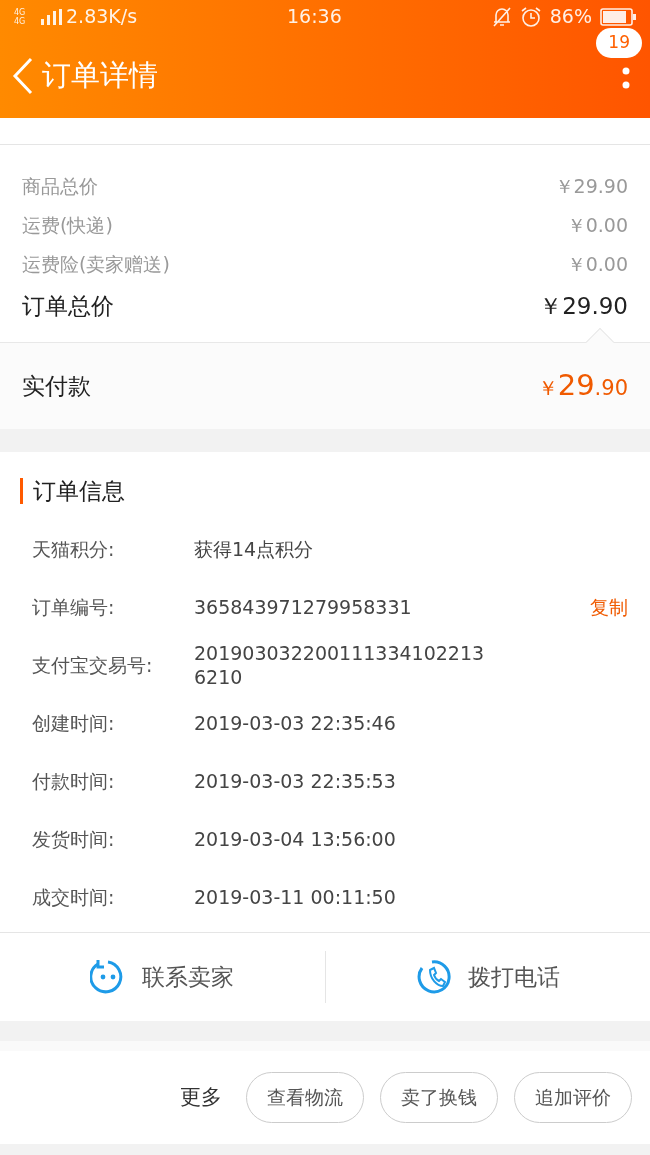  Describe the element at coordinates (295, 723) in the screenshot. I see `info-value: 2019-03-03 22:35:46` at that location.